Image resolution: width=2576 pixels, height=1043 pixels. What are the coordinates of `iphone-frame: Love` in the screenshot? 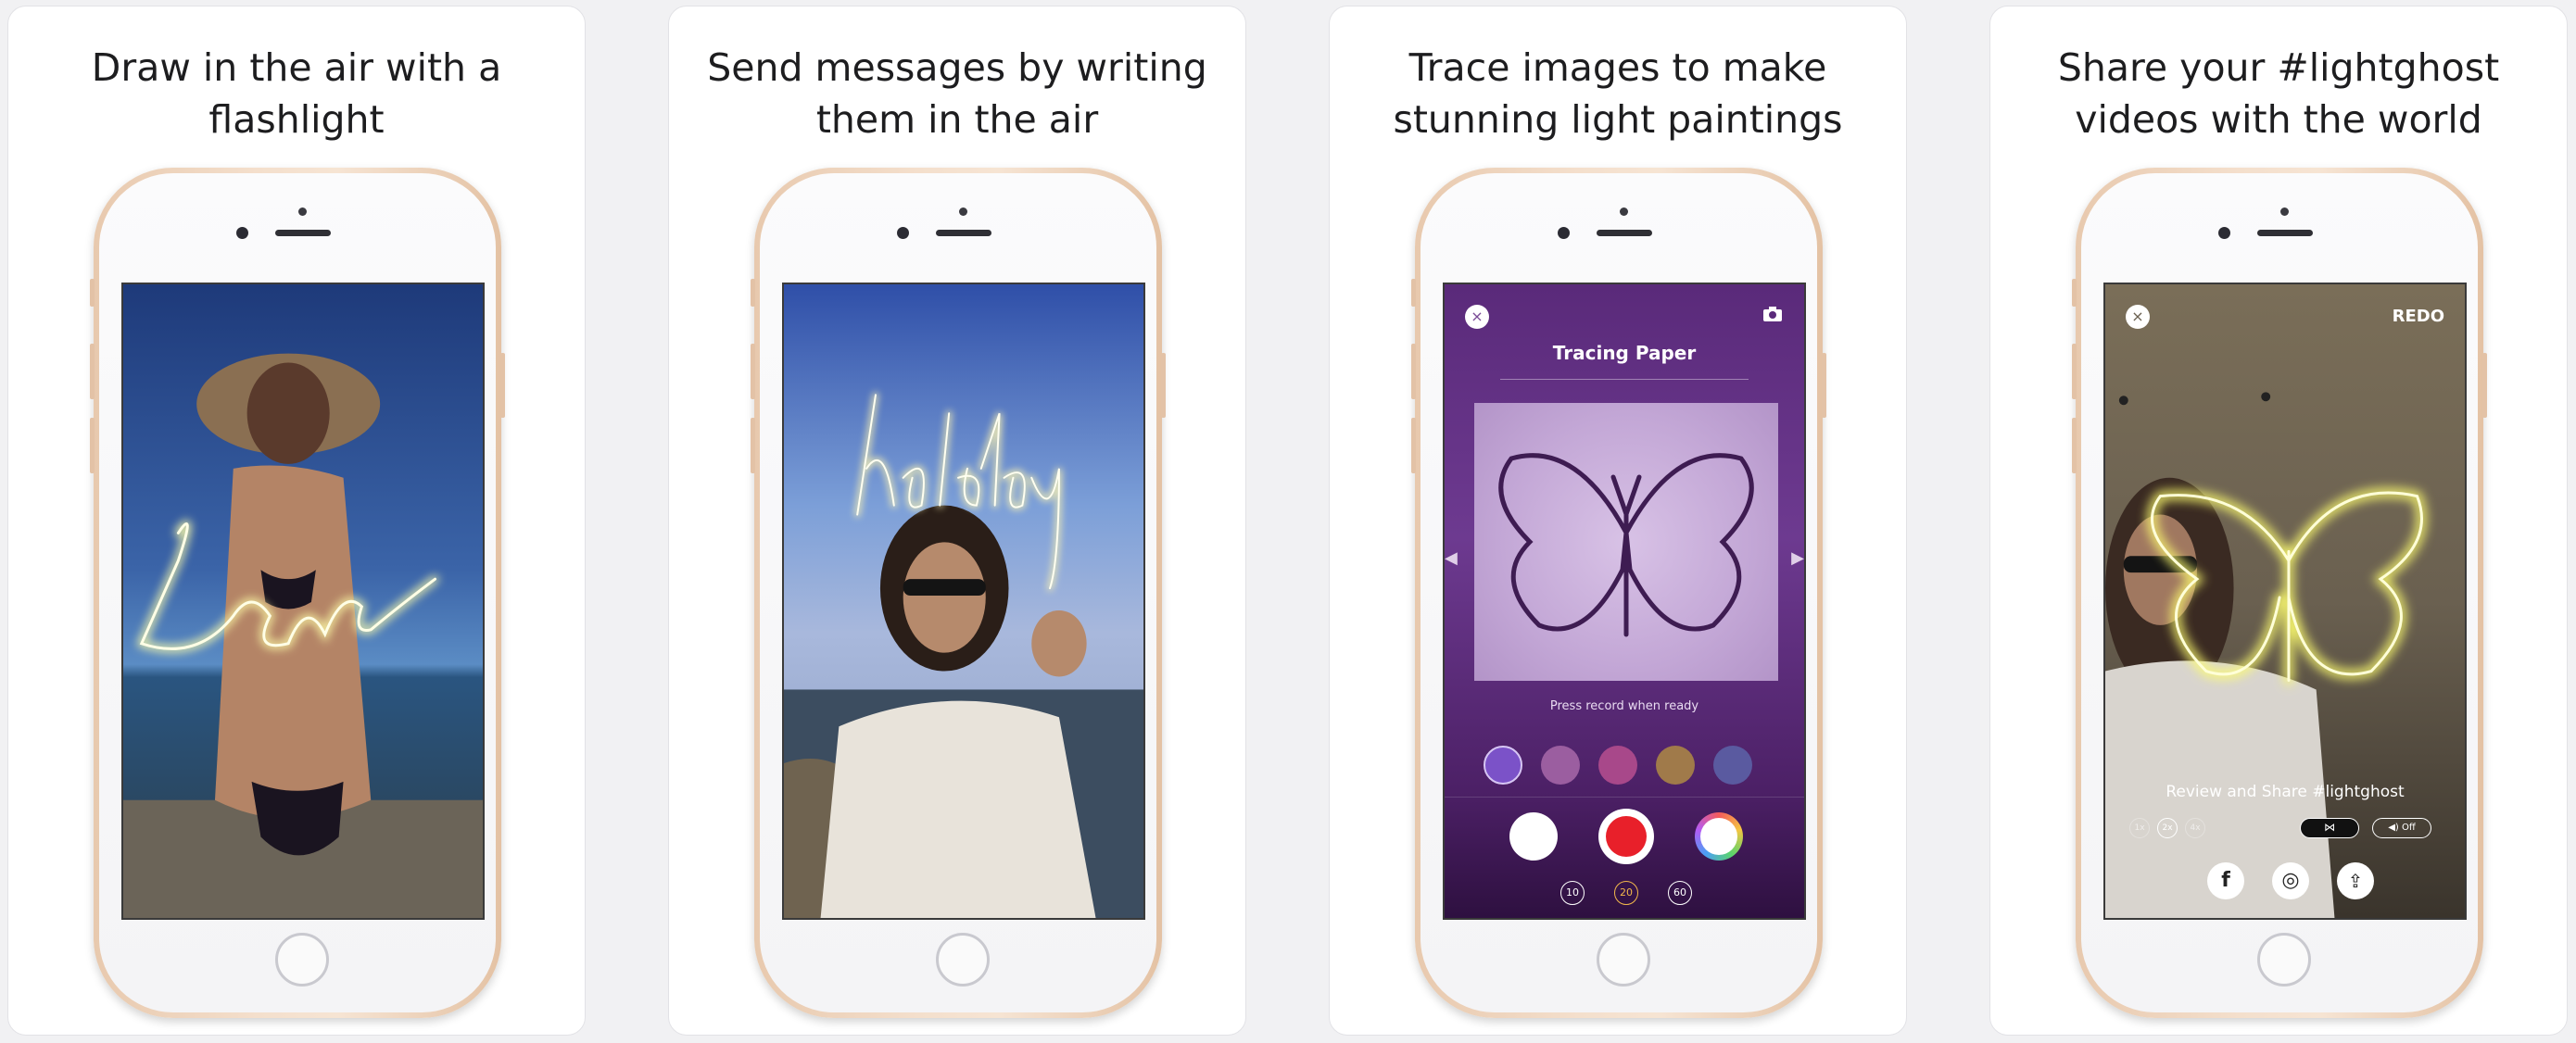 It's located at (297, 593).